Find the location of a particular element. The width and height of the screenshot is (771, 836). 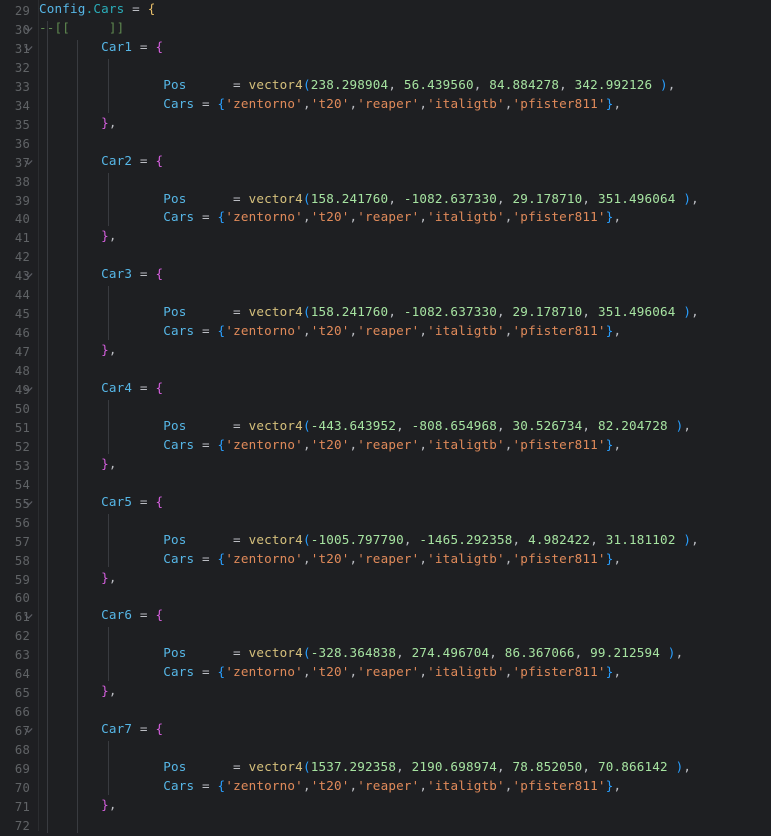

code-token: Cars is located at coordinates (117, 331).